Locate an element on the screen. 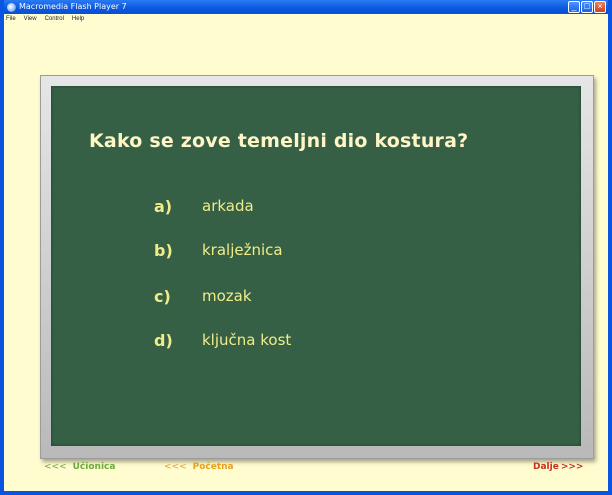 This screenshot has height=495, width=612. minimize-icon: _ is located at coordinates (574, 6).